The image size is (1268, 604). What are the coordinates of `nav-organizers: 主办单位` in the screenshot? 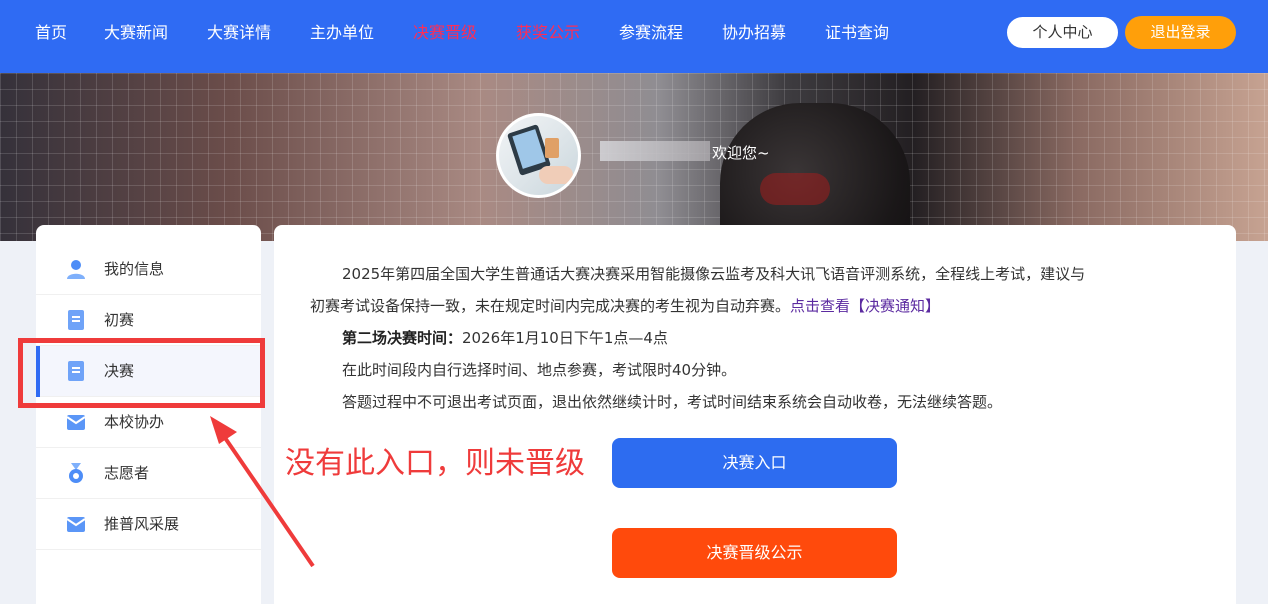 It's located at (342, 33).